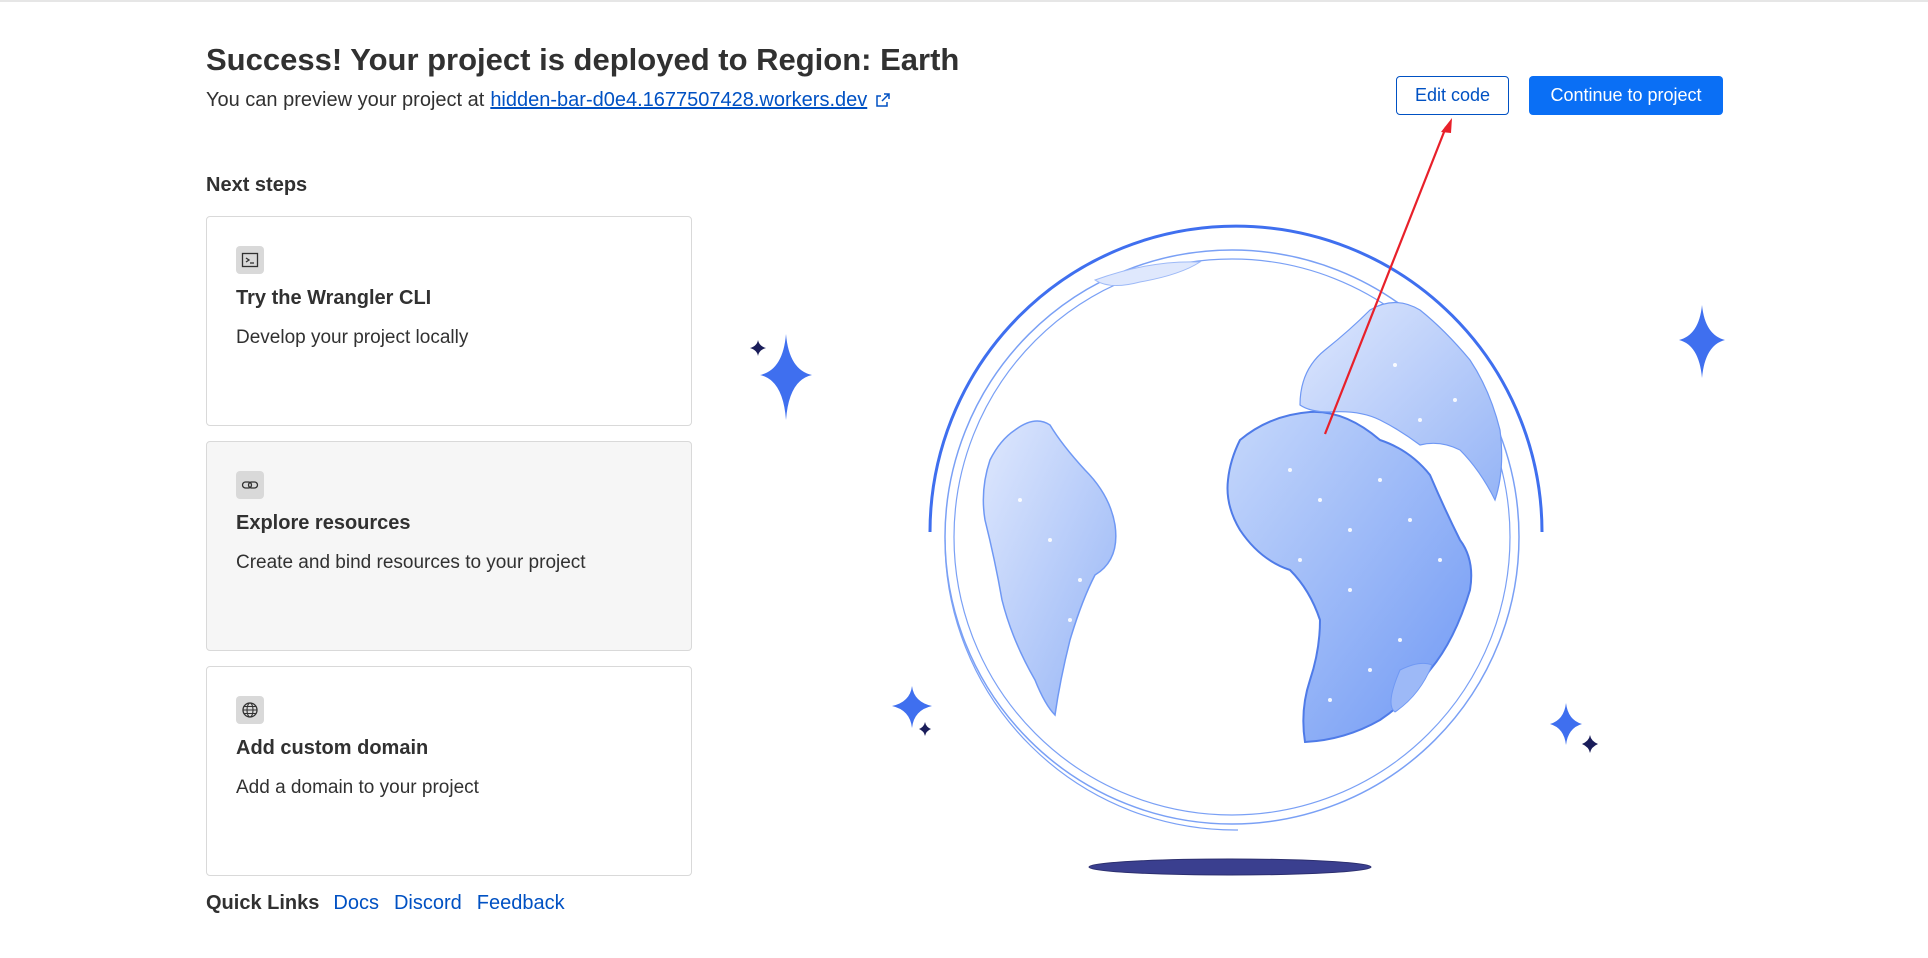  I want to click on south-america-shape, so click(1049, 568).